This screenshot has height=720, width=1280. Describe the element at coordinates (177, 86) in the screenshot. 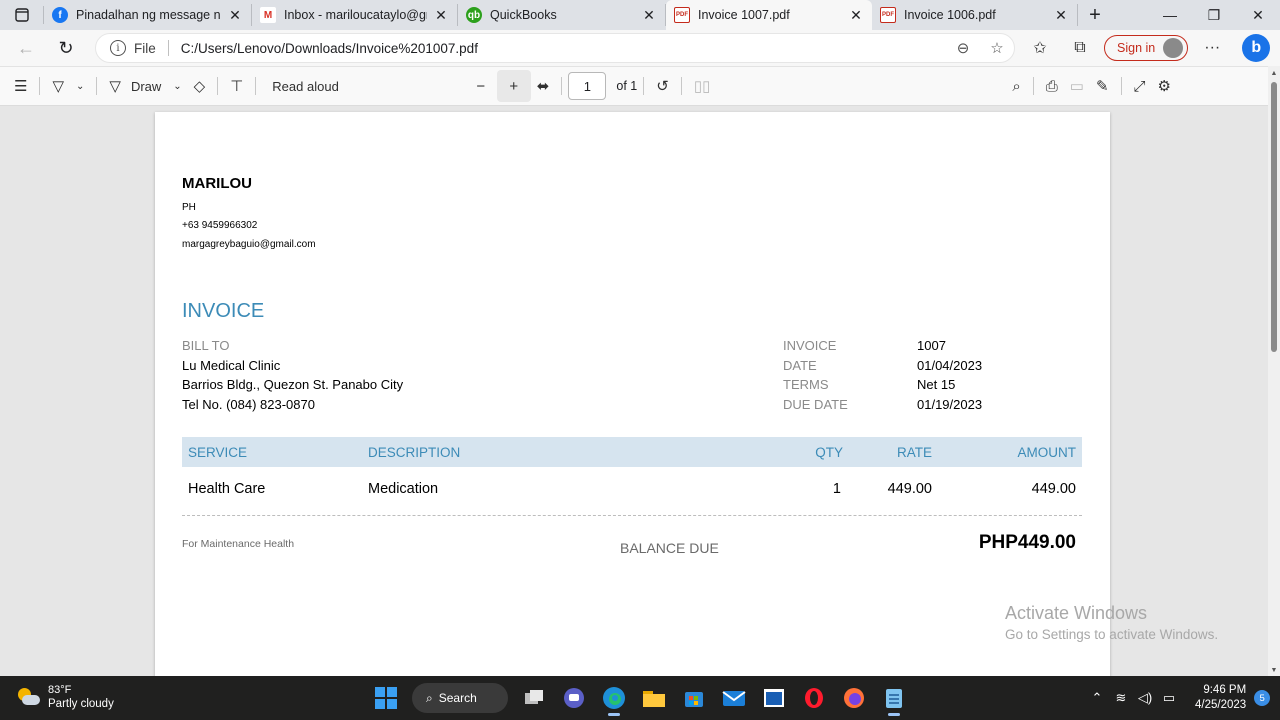

I see `draw-dropdown: ⌄` at that location.